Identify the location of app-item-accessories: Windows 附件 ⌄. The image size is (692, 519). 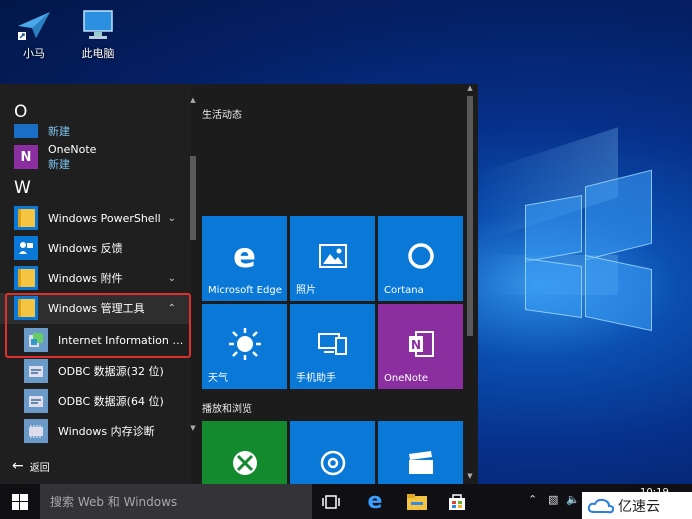
(95, 278).